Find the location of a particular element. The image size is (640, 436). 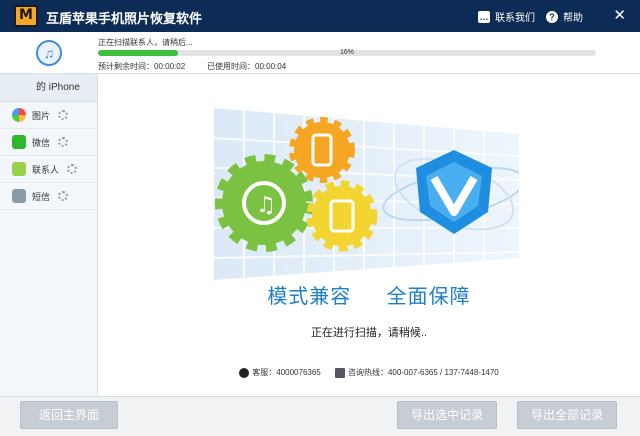

footer-bar: 返回主界面 导出选中记录 导出全部记录 is located at coordinates (320, 416).